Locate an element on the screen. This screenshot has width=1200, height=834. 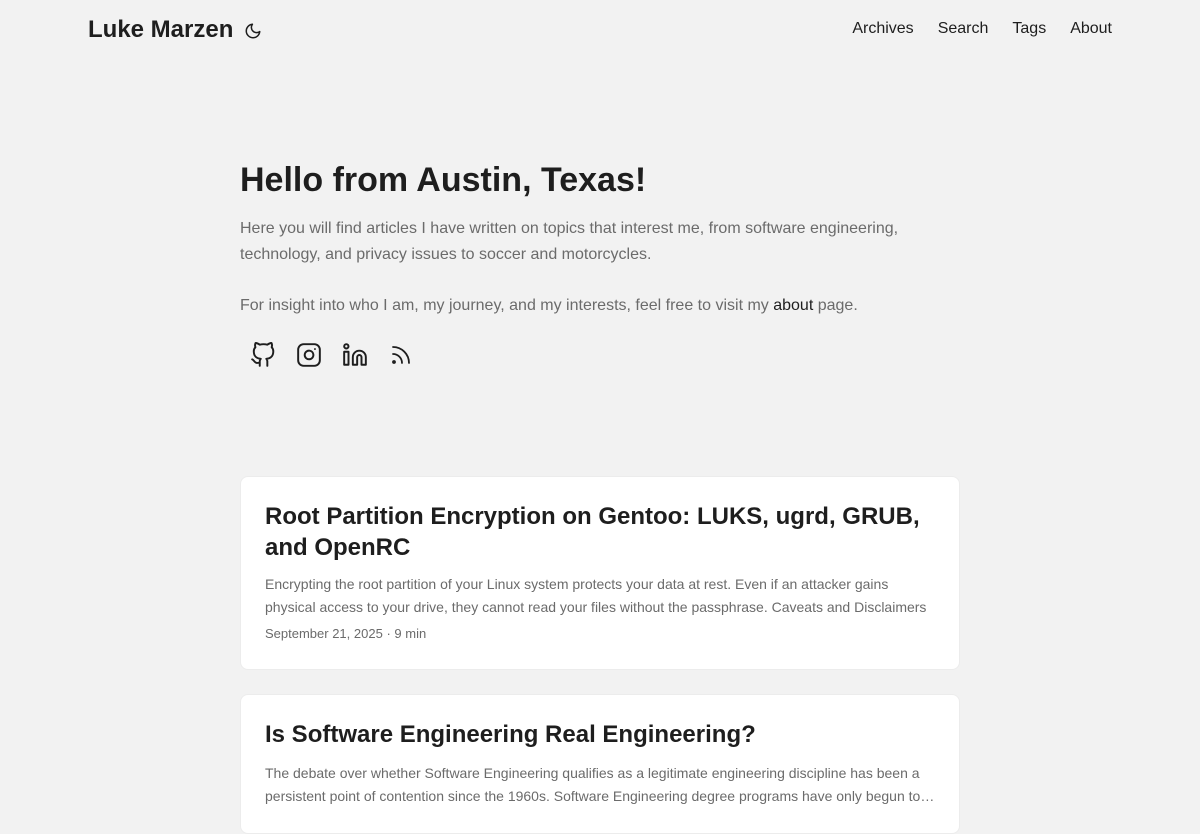
post-meta: September 21, 2025 · 9 min is located at coordinates (600, 634).